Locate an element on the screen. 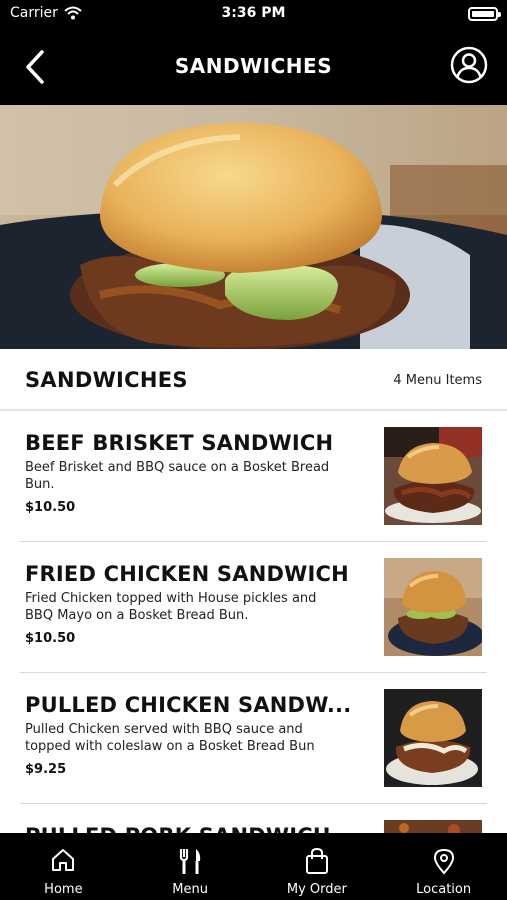  status-bar: Carrier 3:36 PM is located at coordinates (253, 14).